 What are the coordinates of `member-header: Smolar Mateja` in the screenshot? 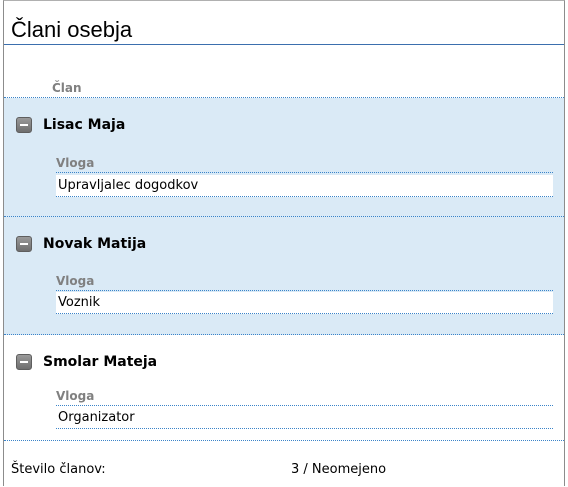 It's located at (86, 362).